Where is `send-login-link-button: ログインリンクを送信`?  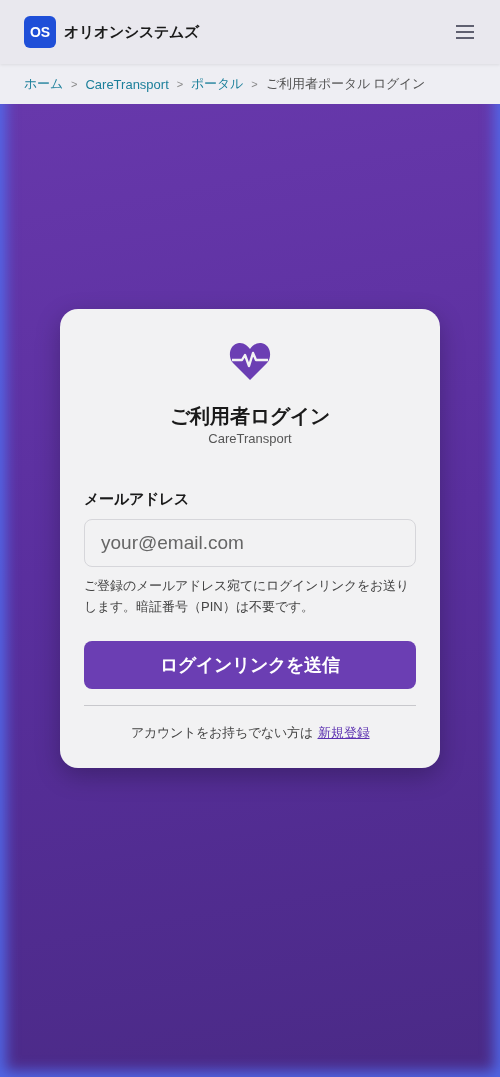
send-login-link-button: ログインリンクを送信 is located at coordinates (250, 665).